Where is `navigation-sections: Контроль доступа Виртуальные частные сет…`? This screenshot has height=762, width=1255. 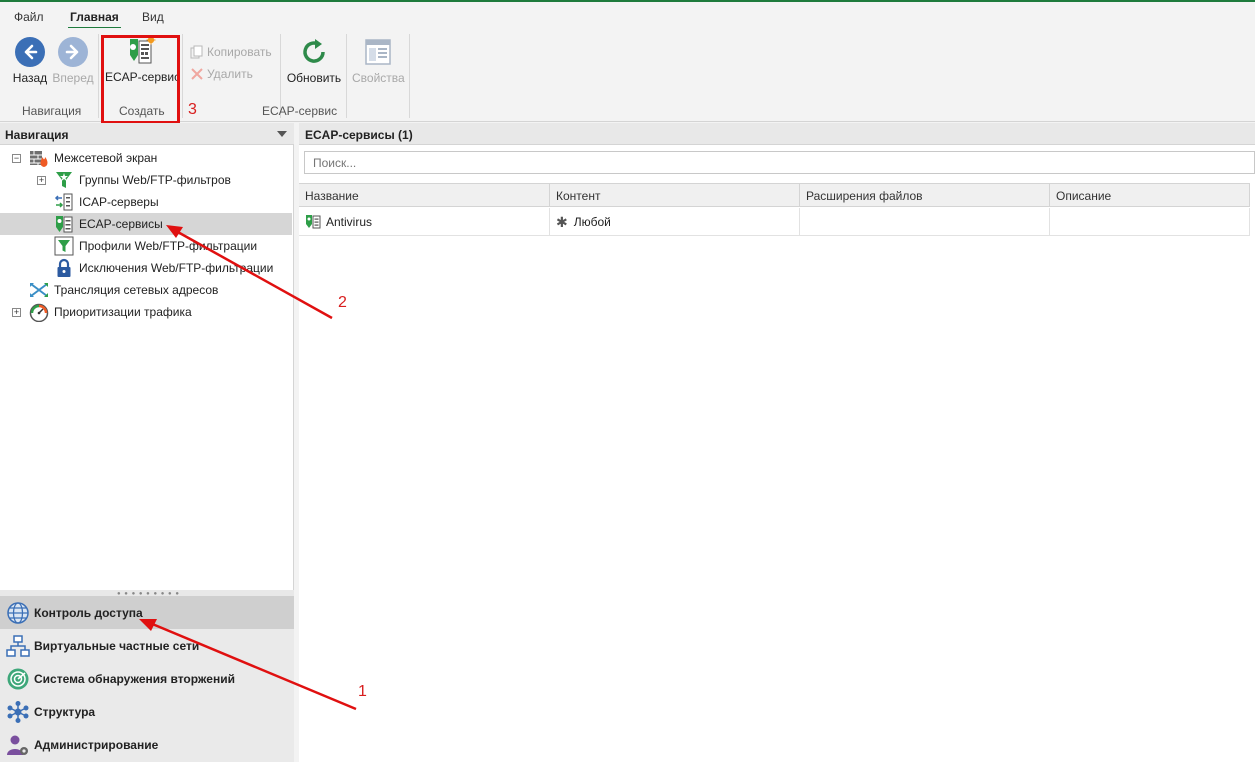
navigation-sections: Контроль доступа Виртуальные частные сет… is located at coordinates (147, 679).